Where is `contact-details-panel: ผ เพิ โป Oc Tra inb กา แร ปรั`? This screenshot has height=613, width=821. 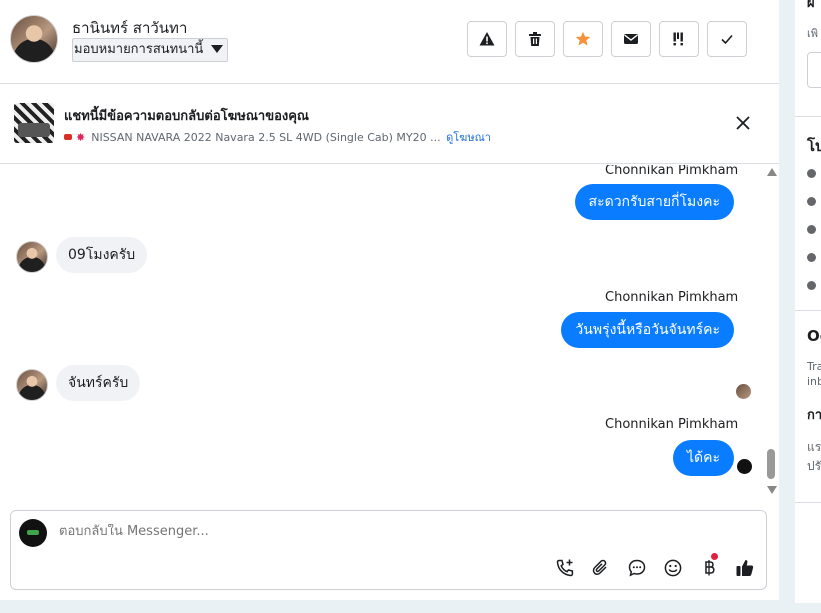 contact-details-panel: ผ เพิ โป Oc Tra inb กา แร ปรั is located at coordinates (808, 301).